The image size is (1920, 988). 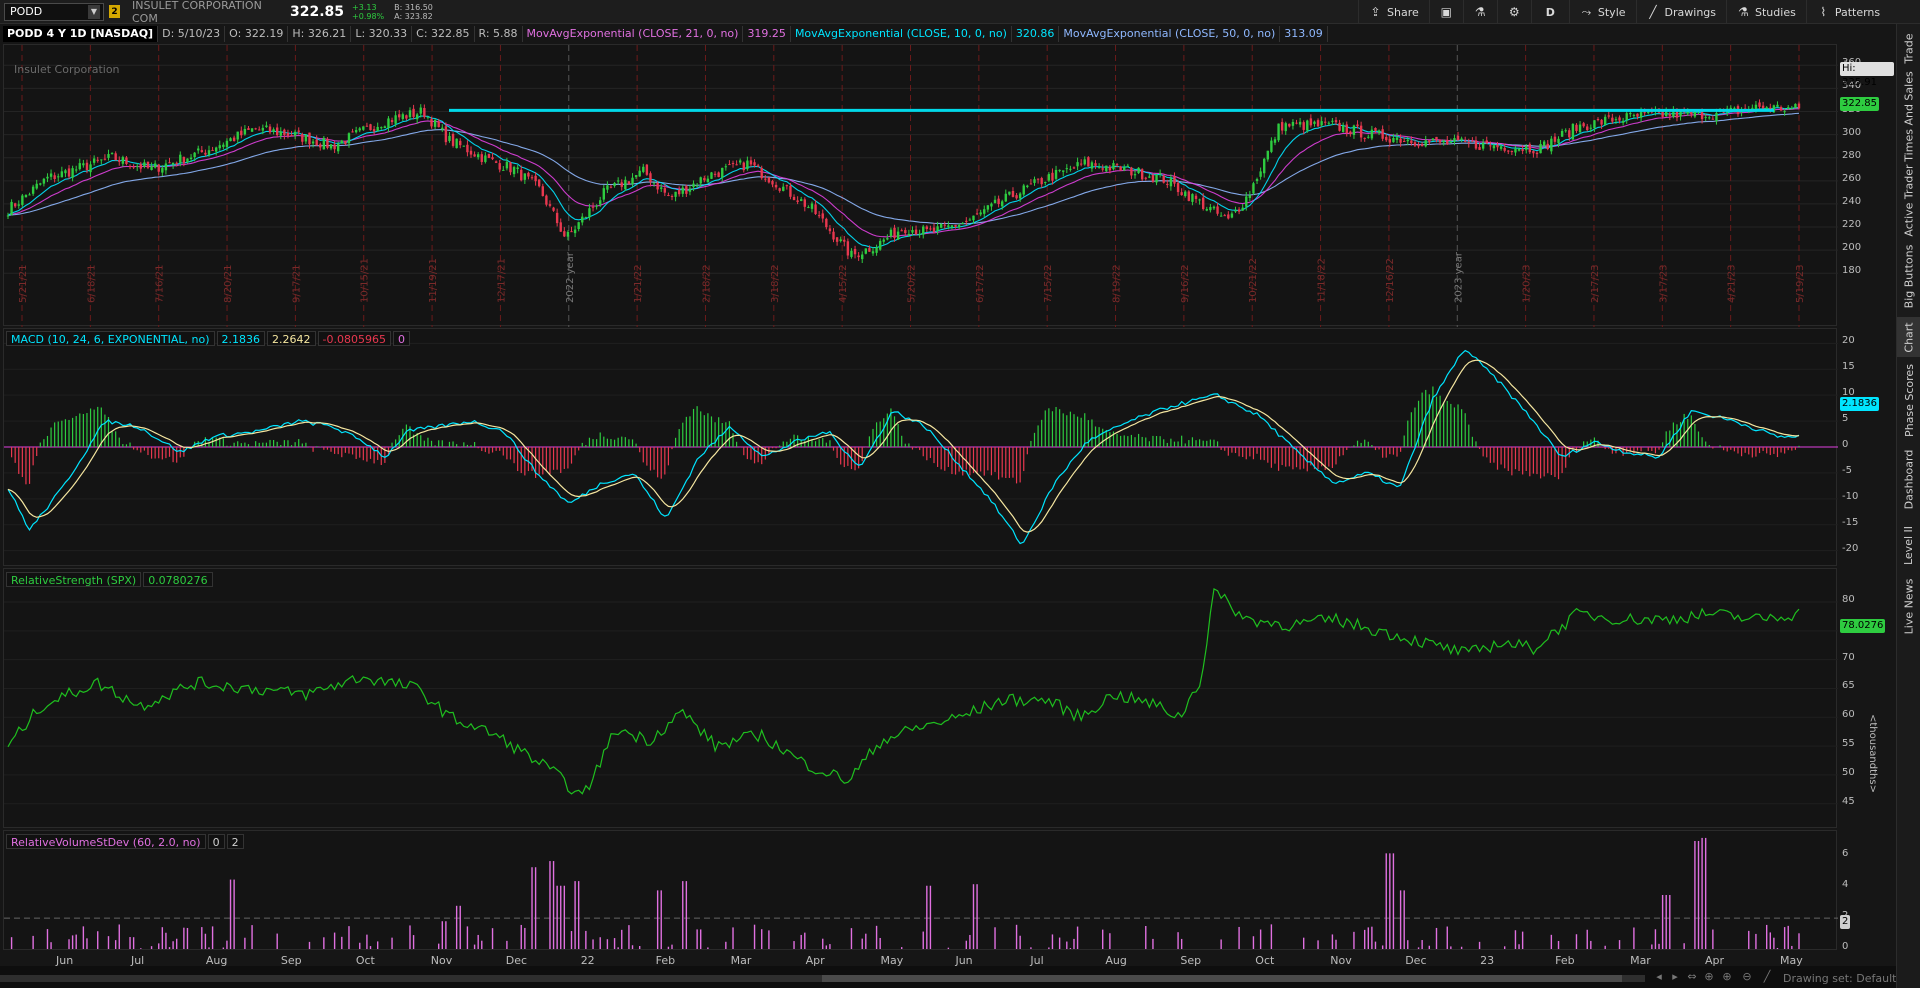 I want to click on aggregation-button: D, so click(x=1549, y=12).